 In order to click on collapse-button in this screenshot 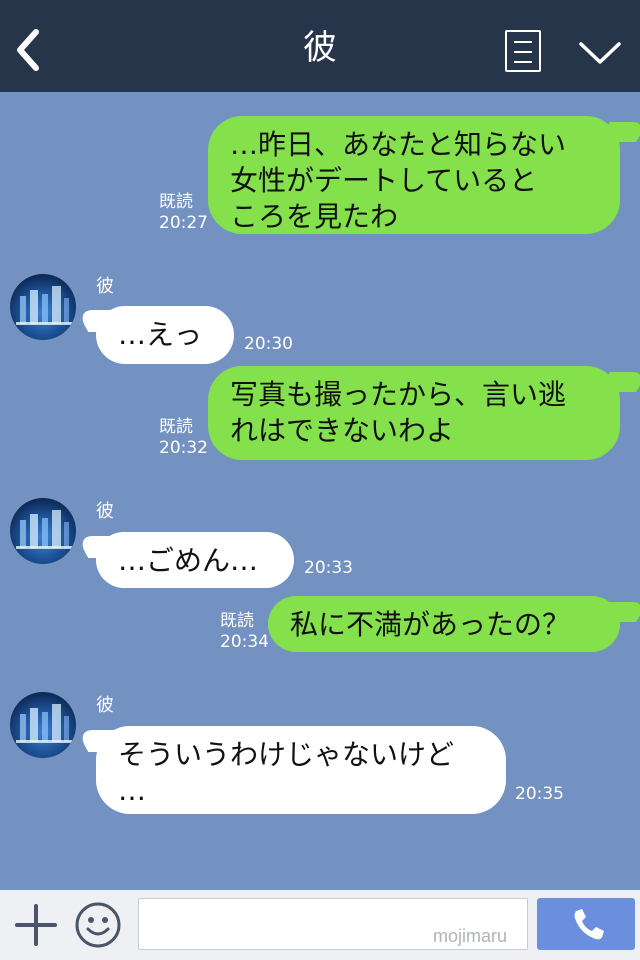, I will do `click(600, 54)`.